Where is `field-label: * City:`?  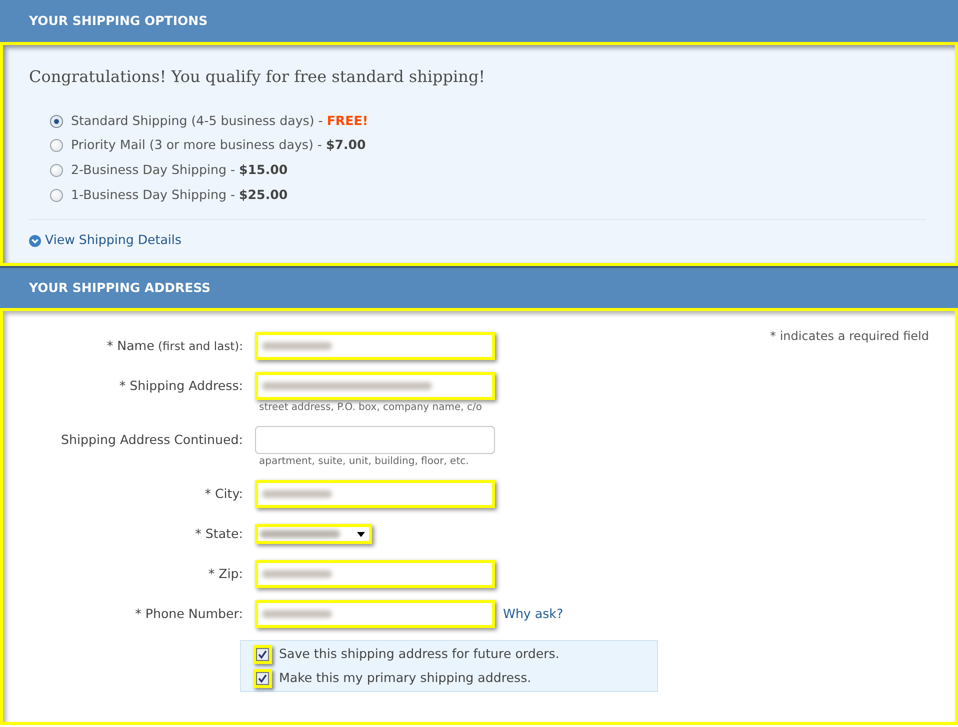 field-label: * City: is located at coordinates (223, 493).